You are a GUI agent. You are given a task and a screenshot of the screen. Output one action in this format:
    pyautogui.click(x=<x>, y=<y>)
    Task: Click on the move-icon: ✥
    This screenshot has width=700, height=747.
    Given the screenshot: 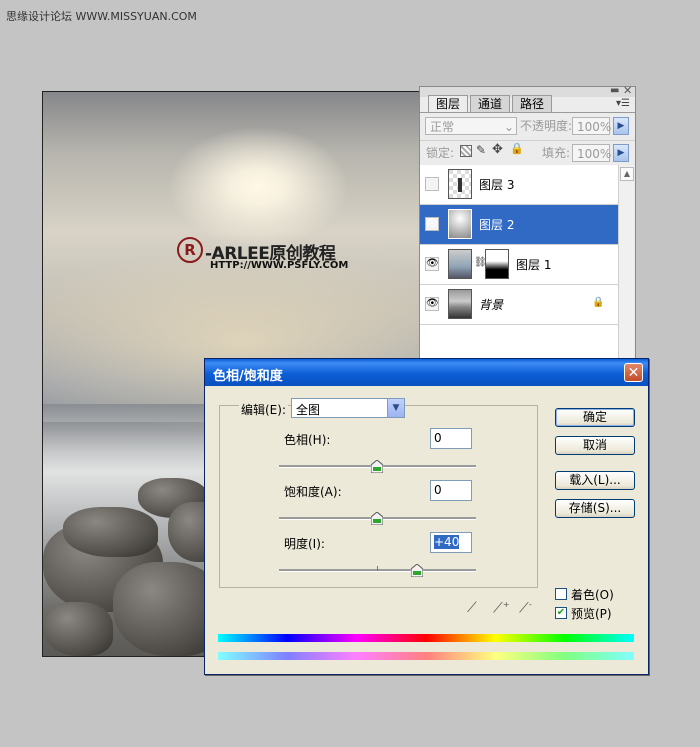 What is the action you would take?
    pyautogui.click(x=497, y=149)
    